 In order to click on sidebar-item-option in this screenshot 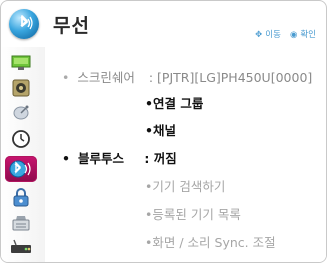, I will do `click(21, 223)`.